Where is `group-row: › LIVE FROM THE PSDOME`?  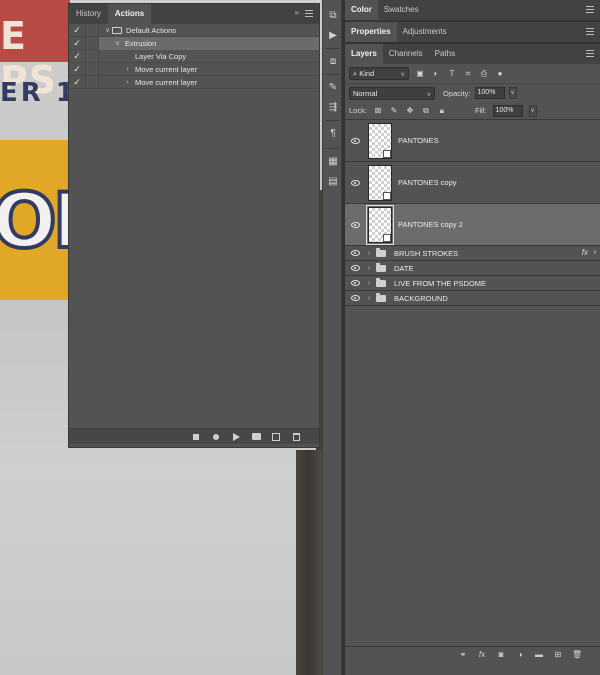
group-row: › LIVE FROM THE PSDOME is located at coordinates (472, 283).